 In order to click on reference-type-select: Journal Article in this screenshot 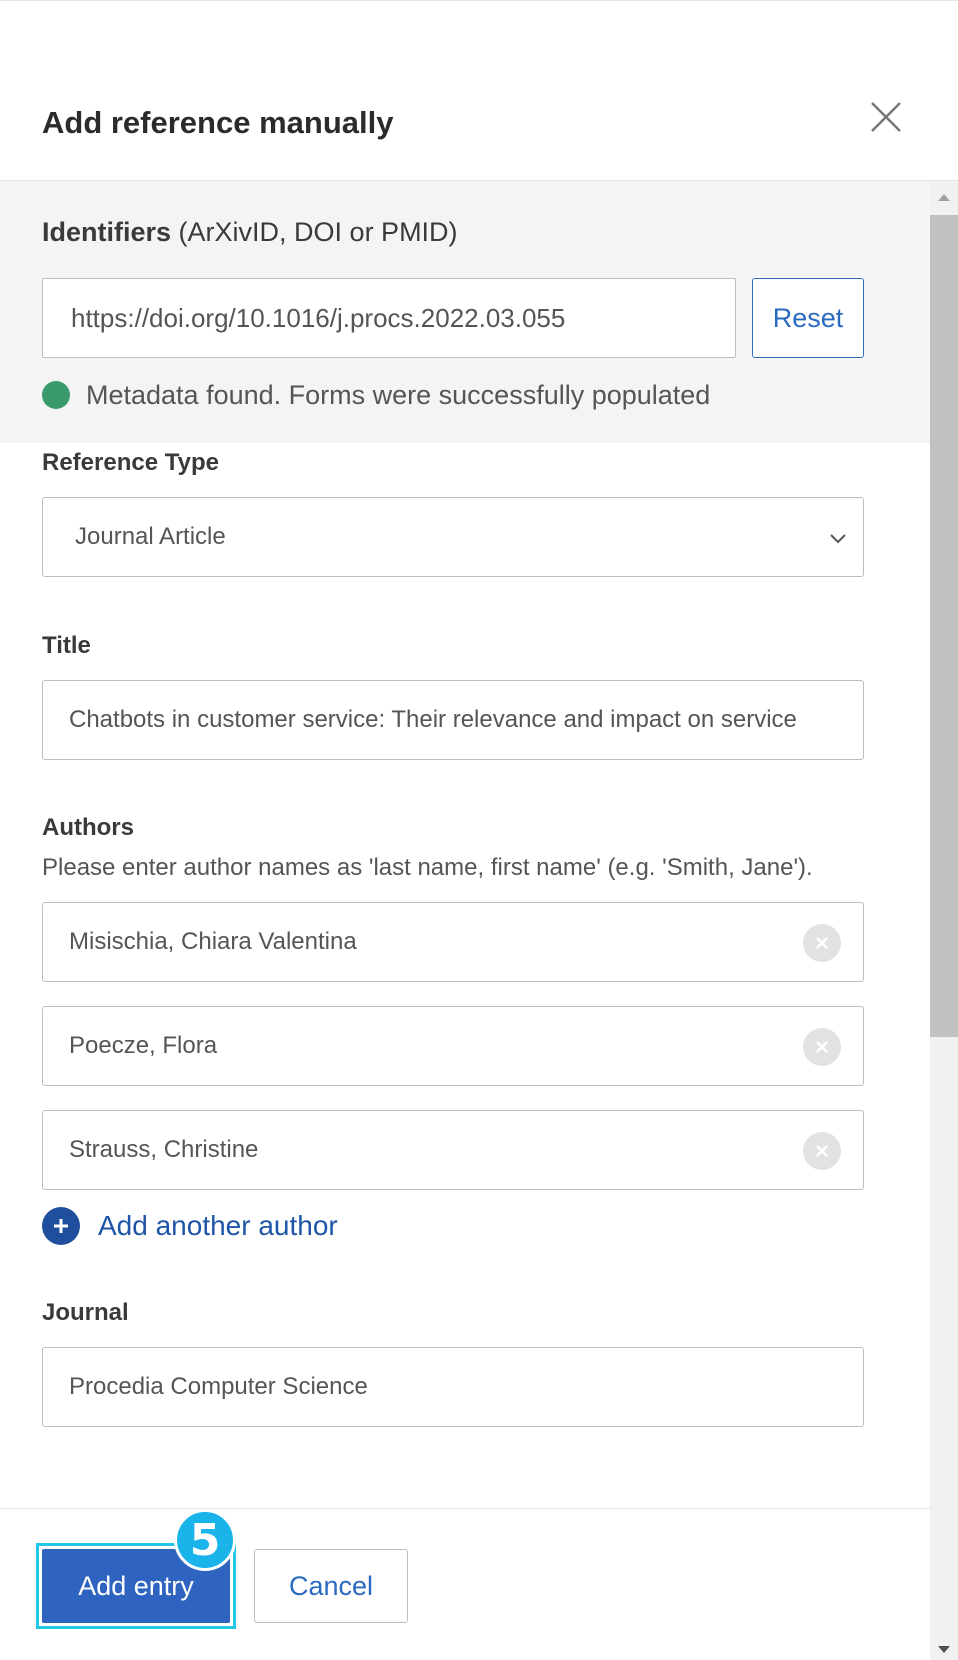, I will do `click(453, 537)`.